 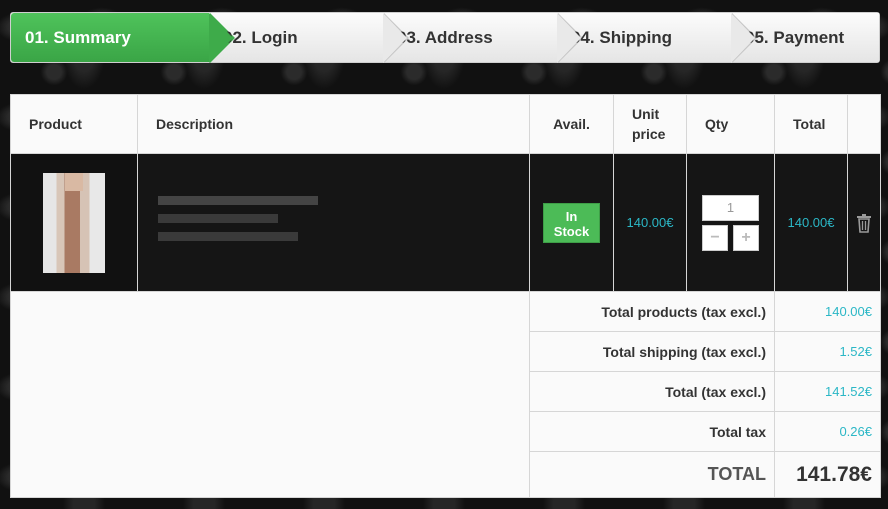 What do you see at coordinates (811, 124) in the screenshot?
I see `header-total: Total` at bounding box center [811, 124].